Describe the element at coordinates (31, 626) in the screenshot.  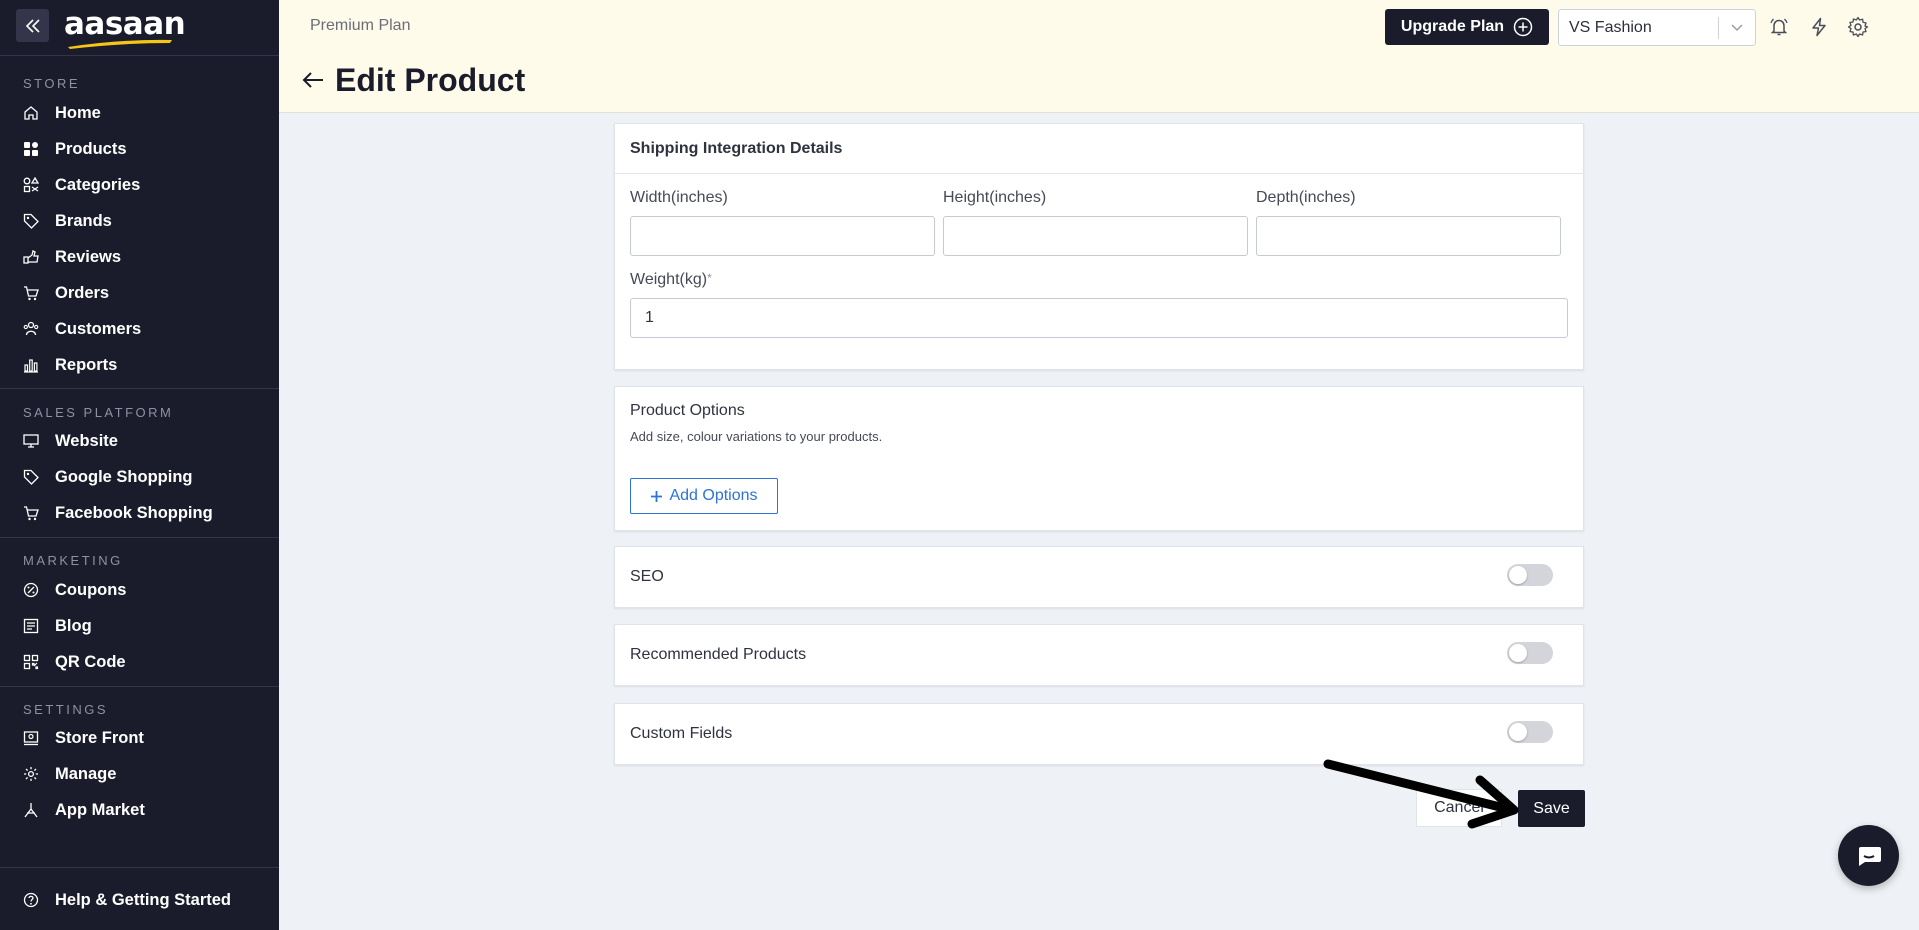
I see `blog-icon` at that location.